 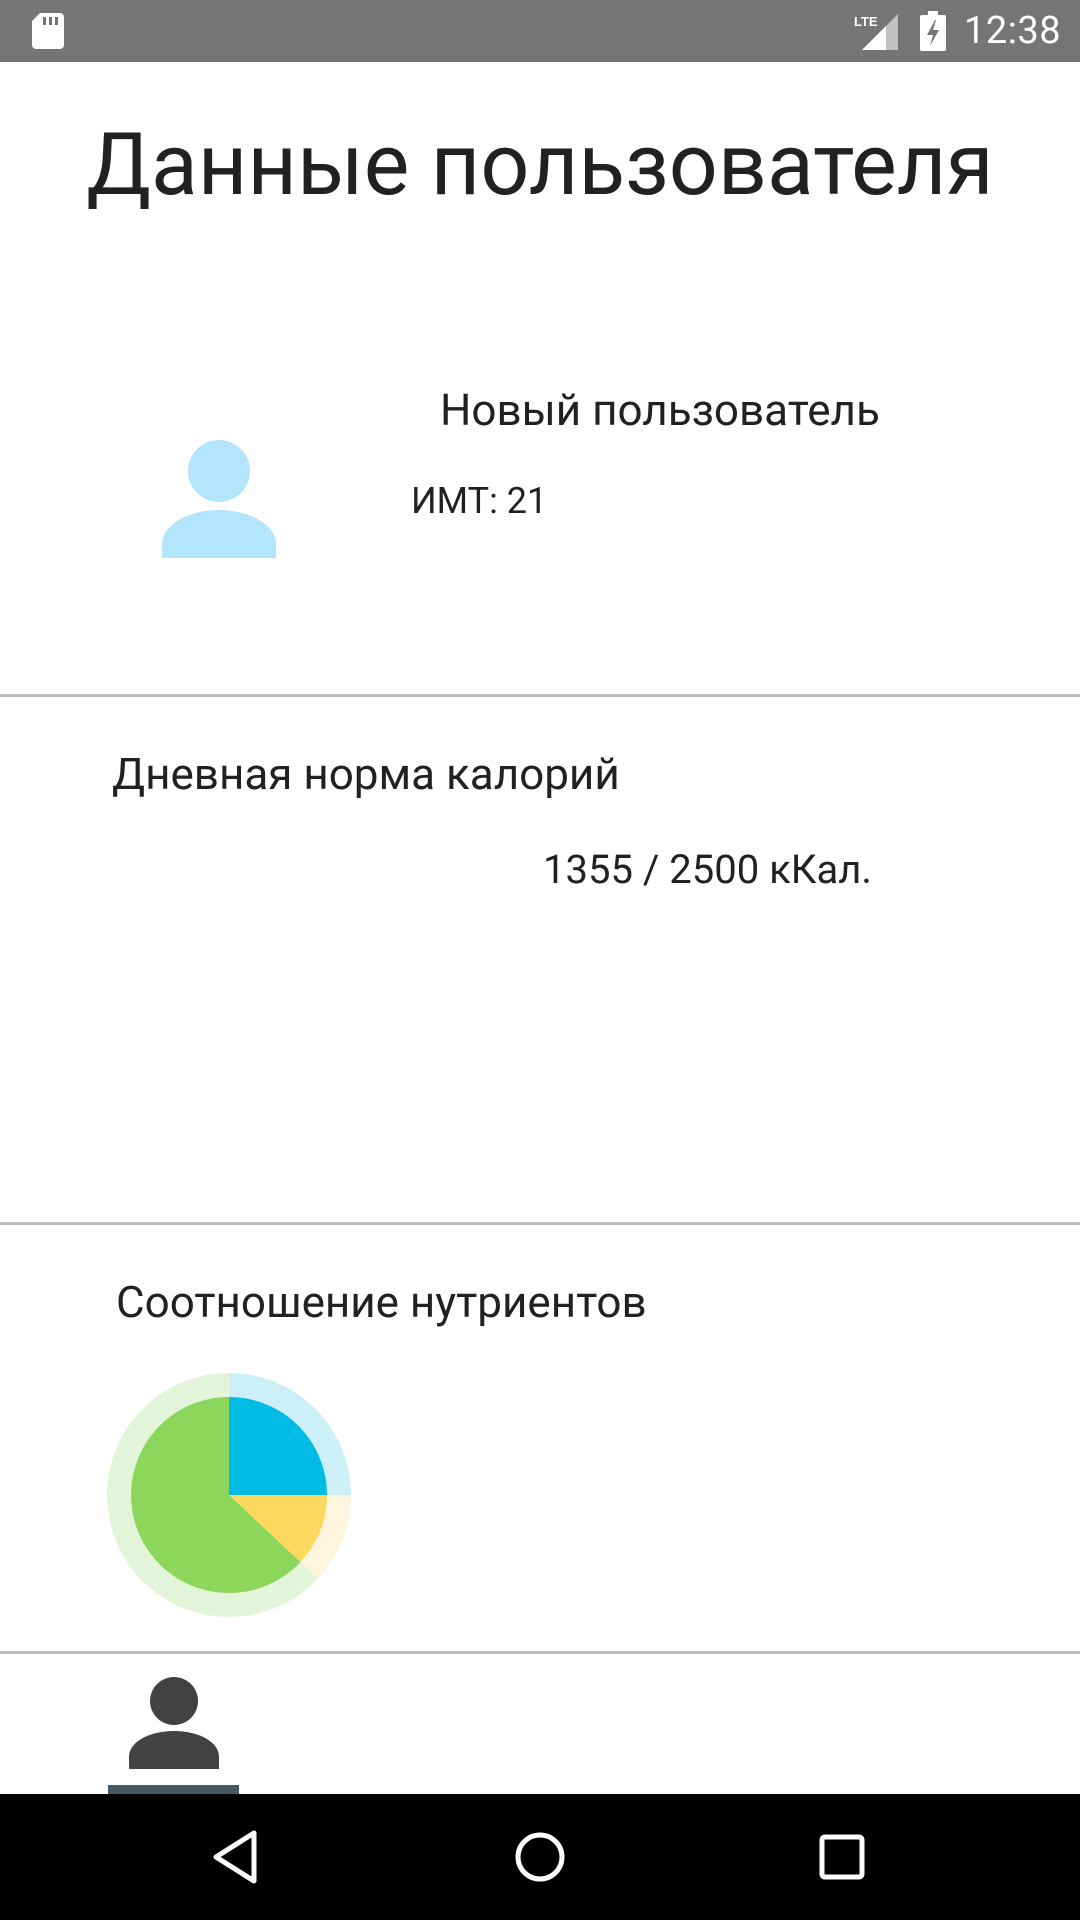 I want to click on battery-charging-icon, so click(x=933, y=33).